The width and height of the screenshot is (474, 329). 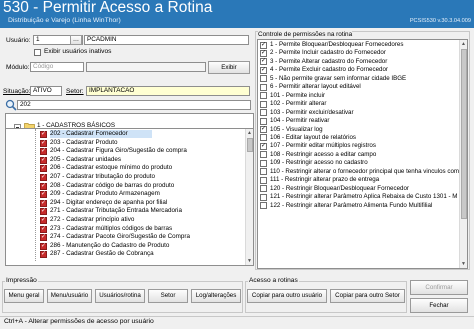 I want to click on close-button: Fechar, so click(x=439, y=305).